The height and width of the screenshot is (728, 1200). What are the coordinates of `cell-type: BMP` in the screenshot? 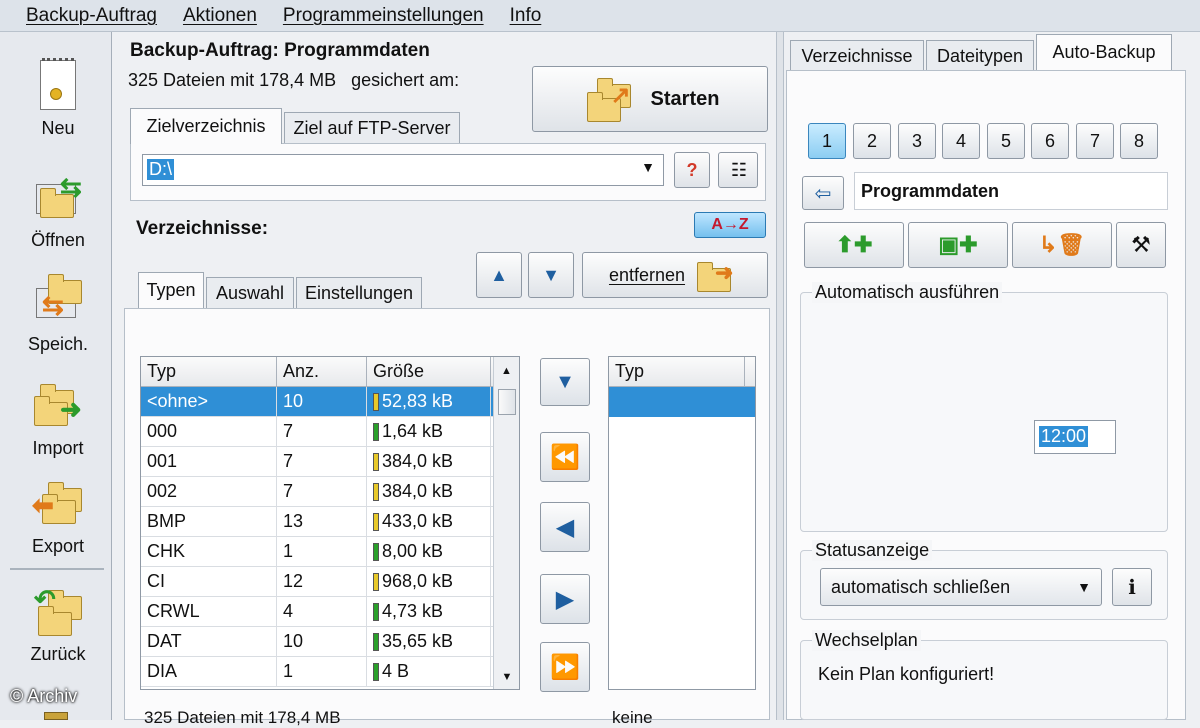 It's located at (209, 521).